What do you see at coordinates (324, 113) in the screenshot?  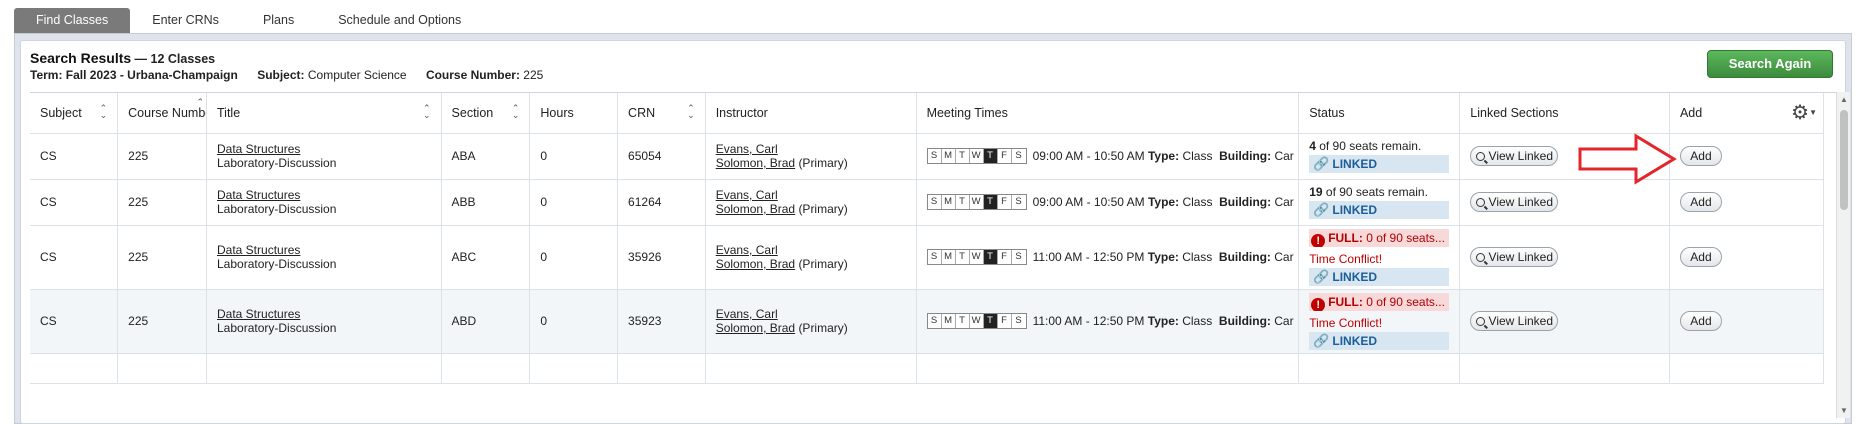 I see `col-header-title: Title ⌃ ⌄` at bounding box center [324, 113].